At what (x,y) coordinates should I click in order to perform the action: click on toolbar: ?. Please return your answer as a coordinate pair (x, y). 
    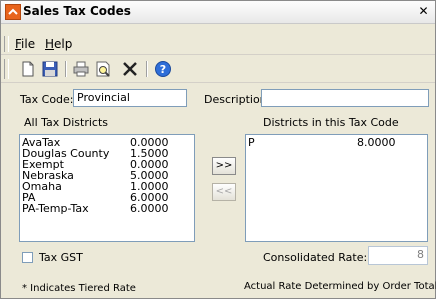
    Looking at the image, I should click on (218, 69).